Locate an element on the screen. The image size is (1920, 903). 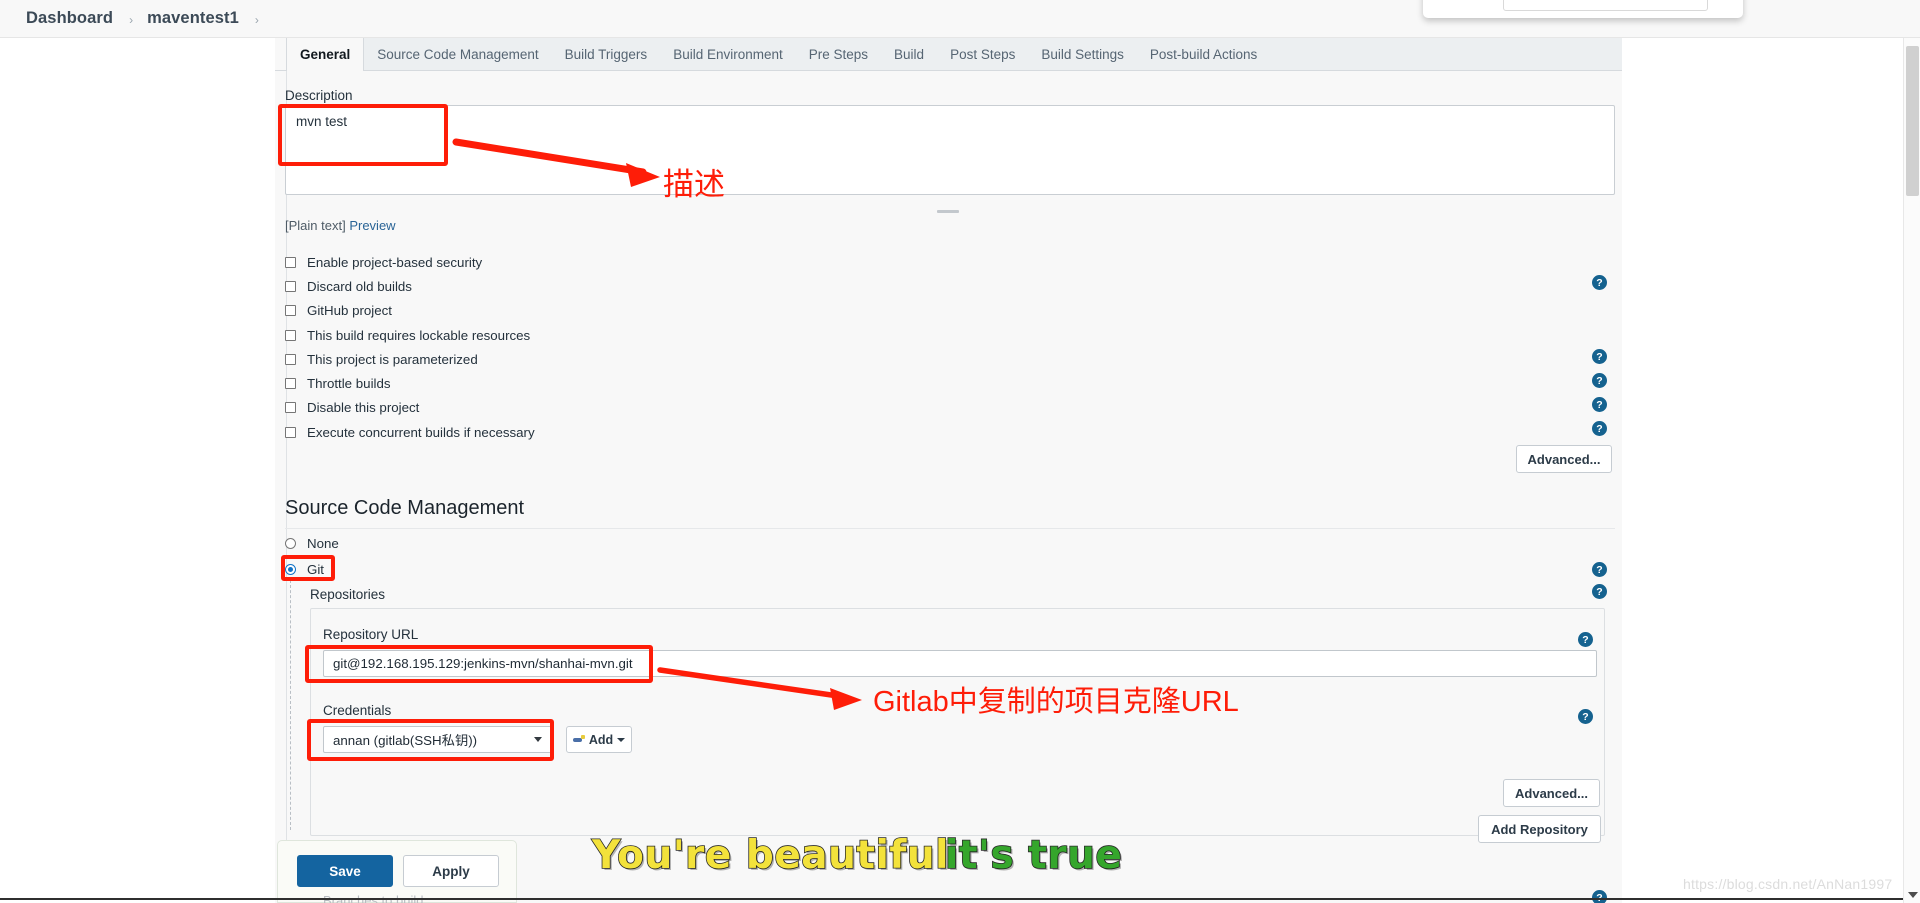
watermark-phrase-yellow: You're beautiful is located at coordinates (770, 855).